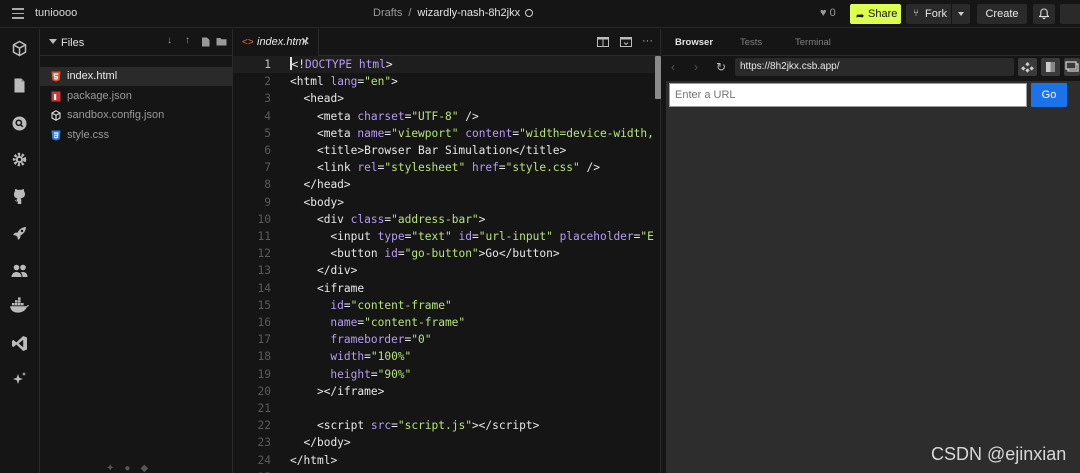  I want to click on line-number: 15, so click(264, 305).